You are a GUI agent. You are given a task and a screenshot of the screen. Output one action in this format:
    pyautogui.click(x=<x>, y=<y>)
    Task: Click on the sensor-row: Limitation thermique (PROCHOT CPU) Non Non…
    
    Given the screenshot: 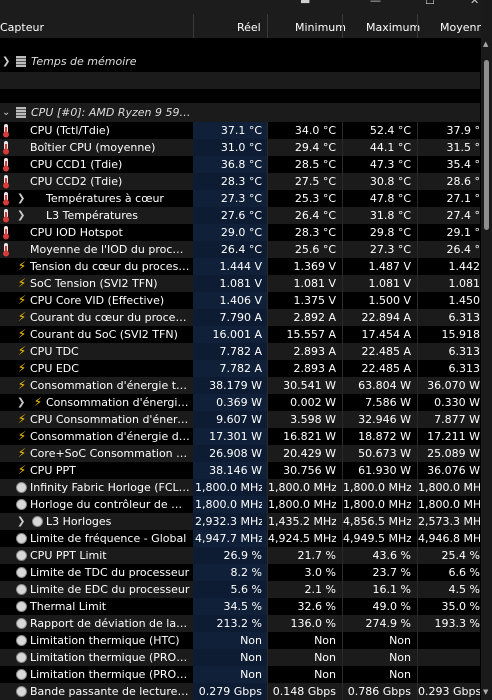 What is the action you would take?
    pyautogui.click(x=240, y=657)
    